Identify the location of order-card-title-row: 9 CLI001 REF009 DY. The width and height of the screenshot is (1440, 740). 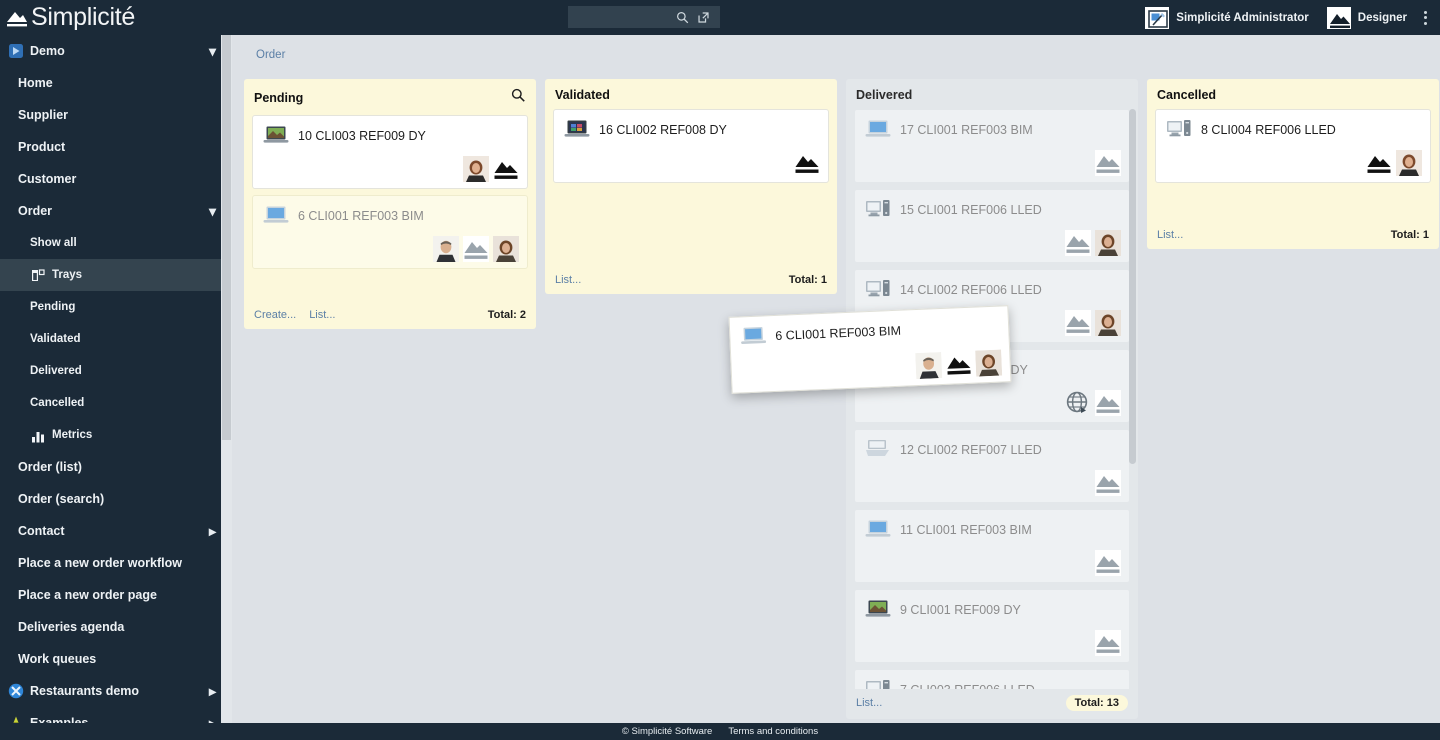
(992, 610).